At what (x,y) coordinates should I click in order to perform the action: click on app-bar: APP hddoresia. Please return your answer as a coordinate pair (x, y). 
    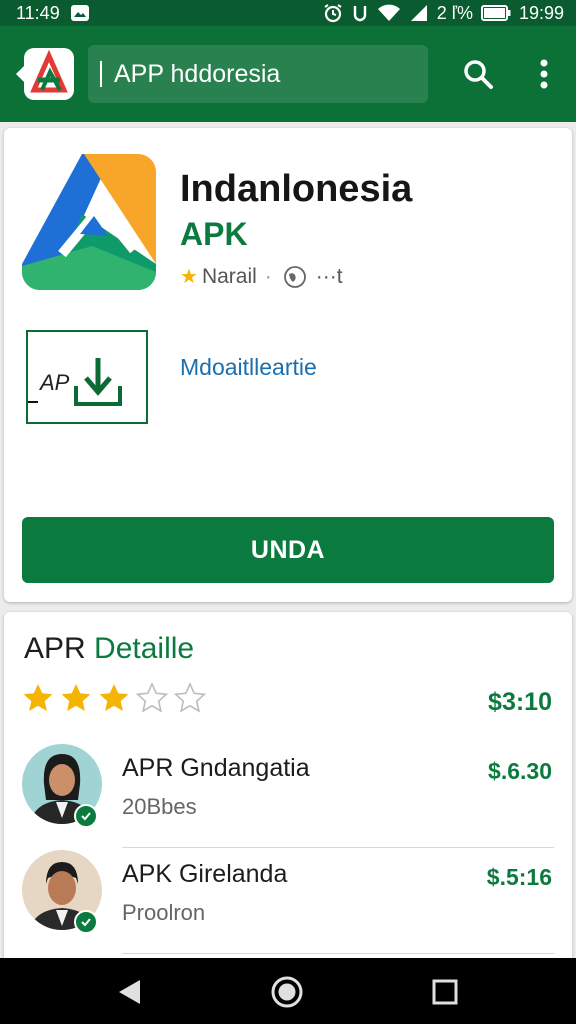
    Looking at the image, I should click on (288, 74).